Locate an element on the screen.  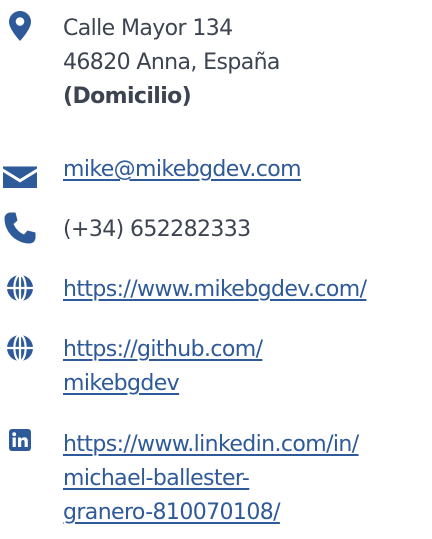
linkedin-link-line-2: michael-ballester- is located at coordinates (156, 478).